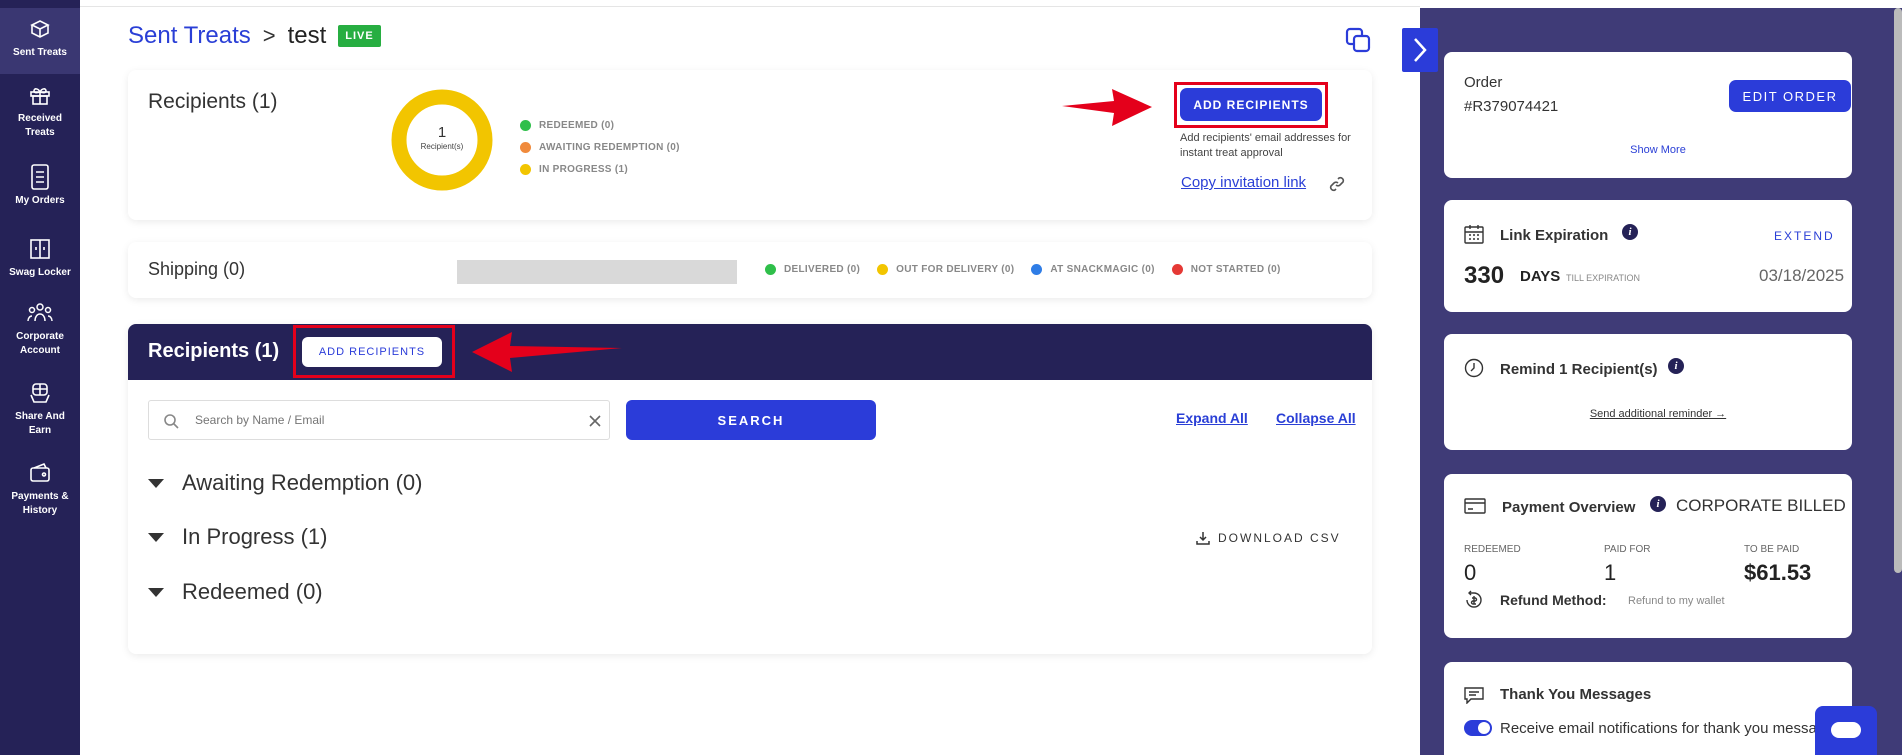  I want to click on nav-label: Swag Locker, so click(40, 272).